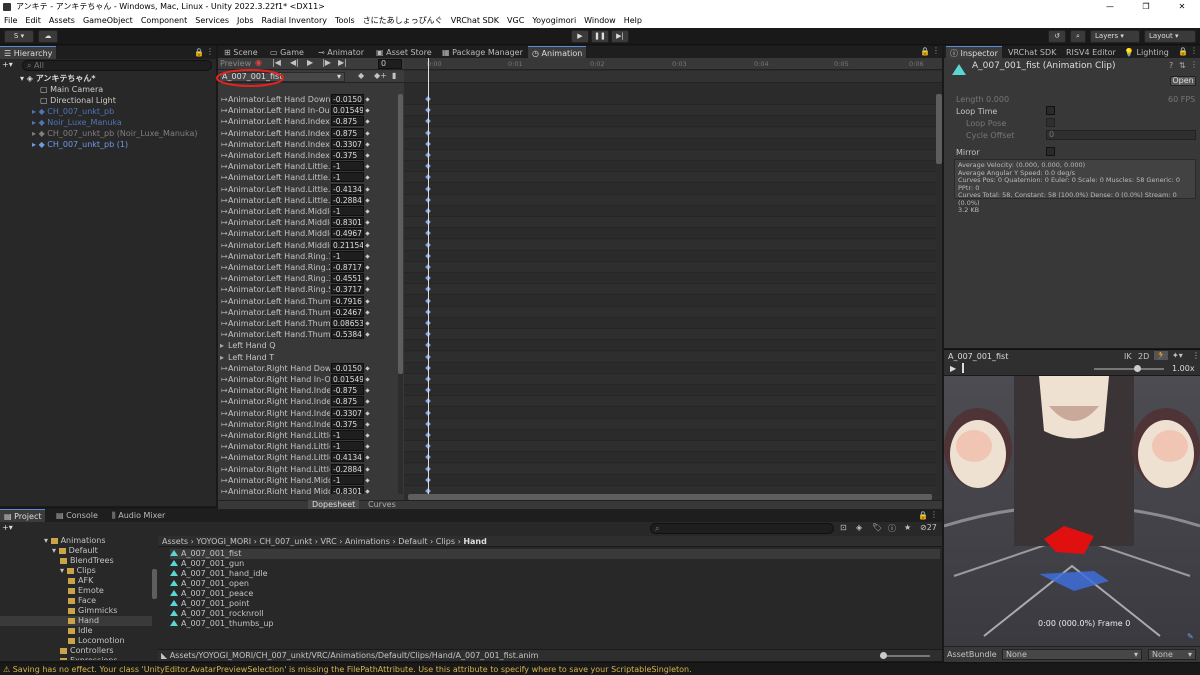 This screenshot has height=675, width=1200. Describe the element at coordinates (445, 541) in the screenshot. I see `breadcrumb-item: Clips` at that location.